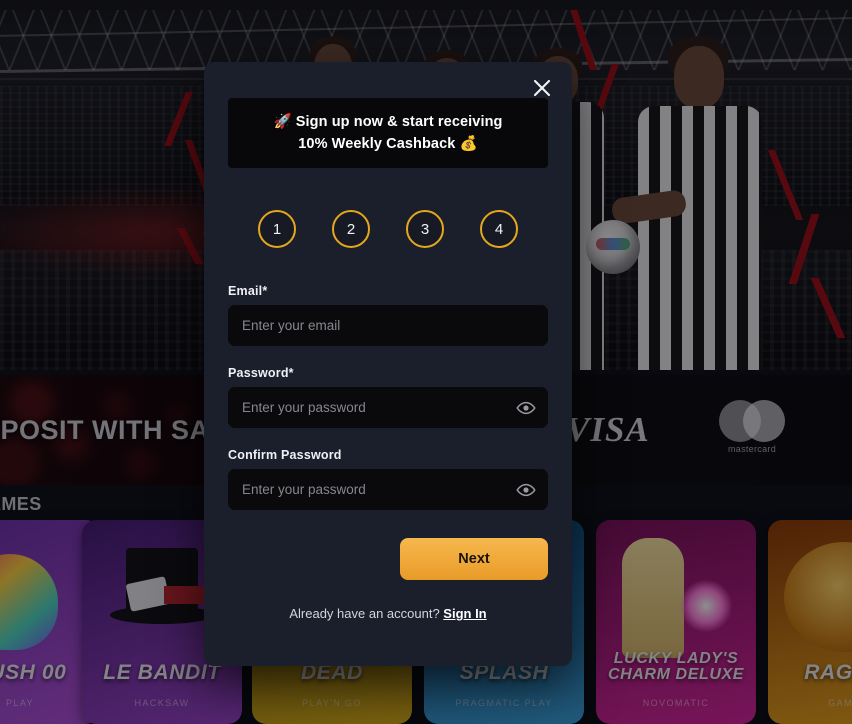 Image resolution: width=852 pixels, height=724 pixels. Describe the element at coordinates (388, 407) in the screenshot. I see `password-input` at that location.